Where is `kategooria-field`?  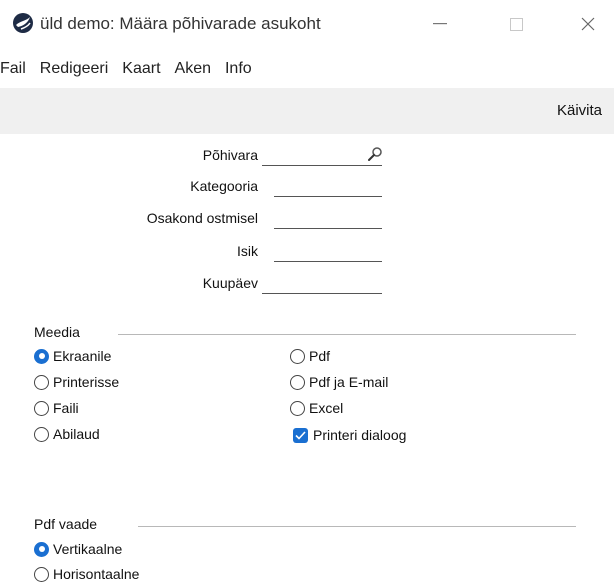
kategooria-field is located at coordinates (328, 187).